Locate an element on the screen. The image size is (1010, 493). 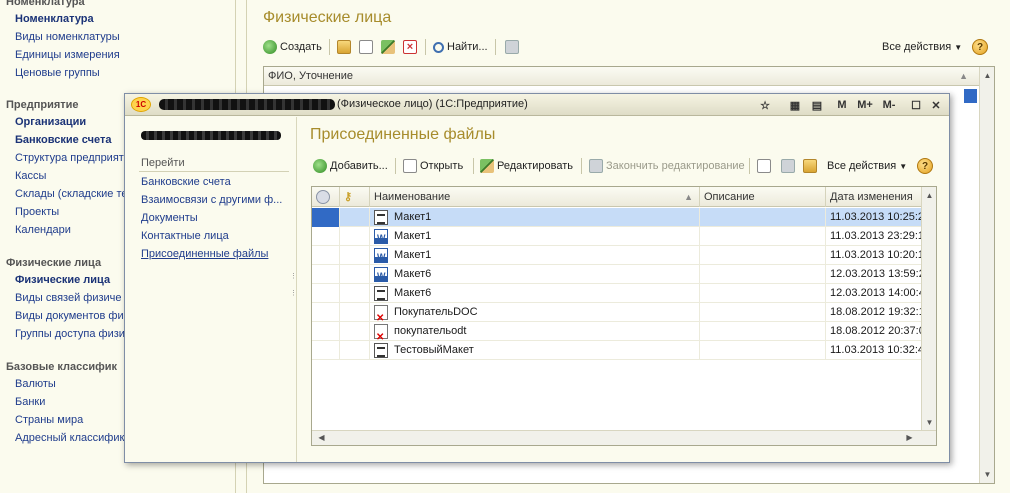
scroll-left-icon: ◀ is located at coordinates (321, 437).